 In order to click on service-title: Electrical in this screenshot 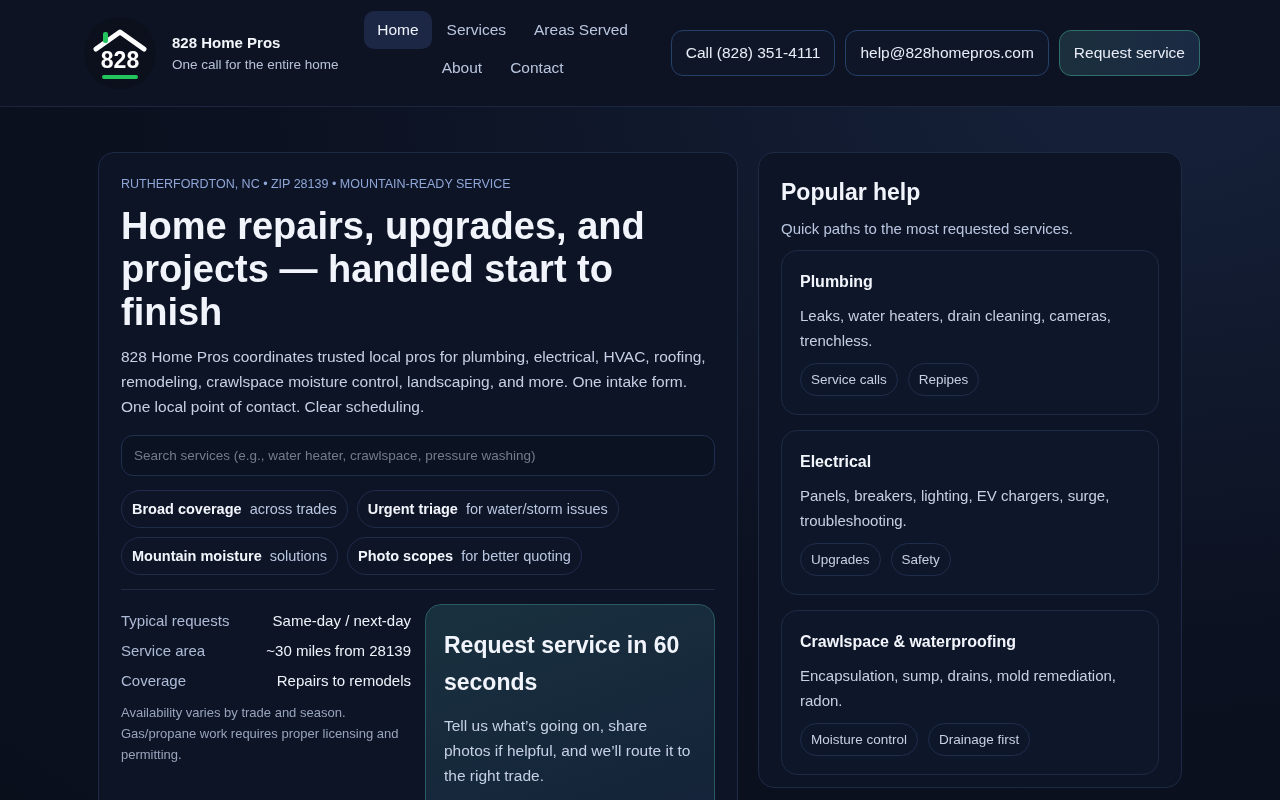, I will do `click(836, 462)`.